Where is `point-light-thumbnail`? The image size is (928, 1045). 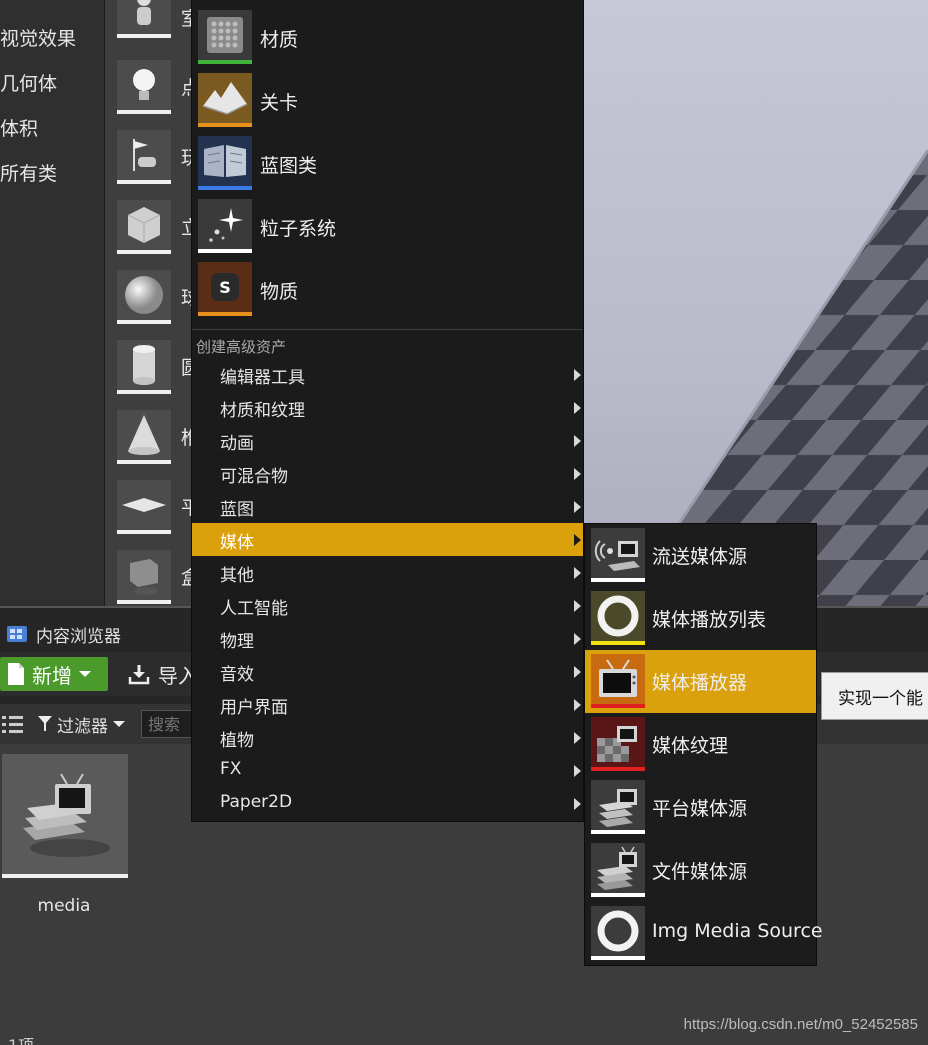 point-light-thumbnail is located at coordinates (144, 87).